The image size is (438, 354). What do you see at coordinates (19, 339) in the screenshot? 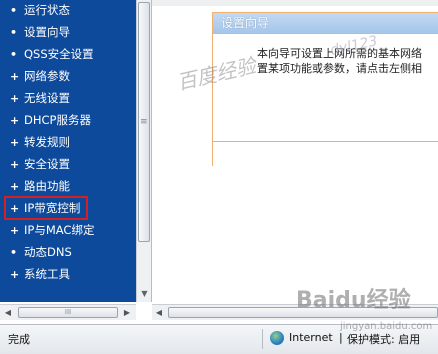
I see `status-text: 完成` at bounding box center [19, 339].